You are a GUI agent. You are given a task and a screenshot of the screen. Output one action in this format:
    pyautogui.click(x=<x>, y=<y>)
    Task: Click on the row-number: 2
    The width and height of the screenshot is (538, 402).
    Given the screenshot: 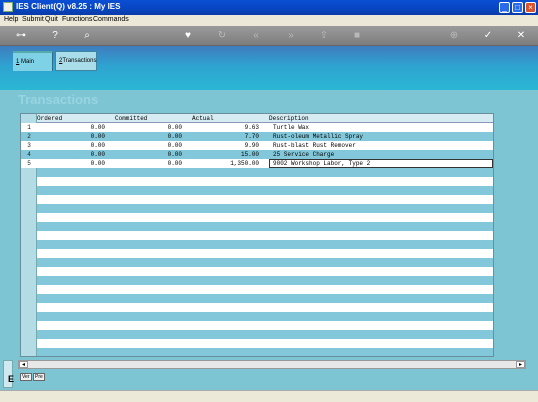 What is the action you would take?
    pyautogui.click(x=29, y=136)
    